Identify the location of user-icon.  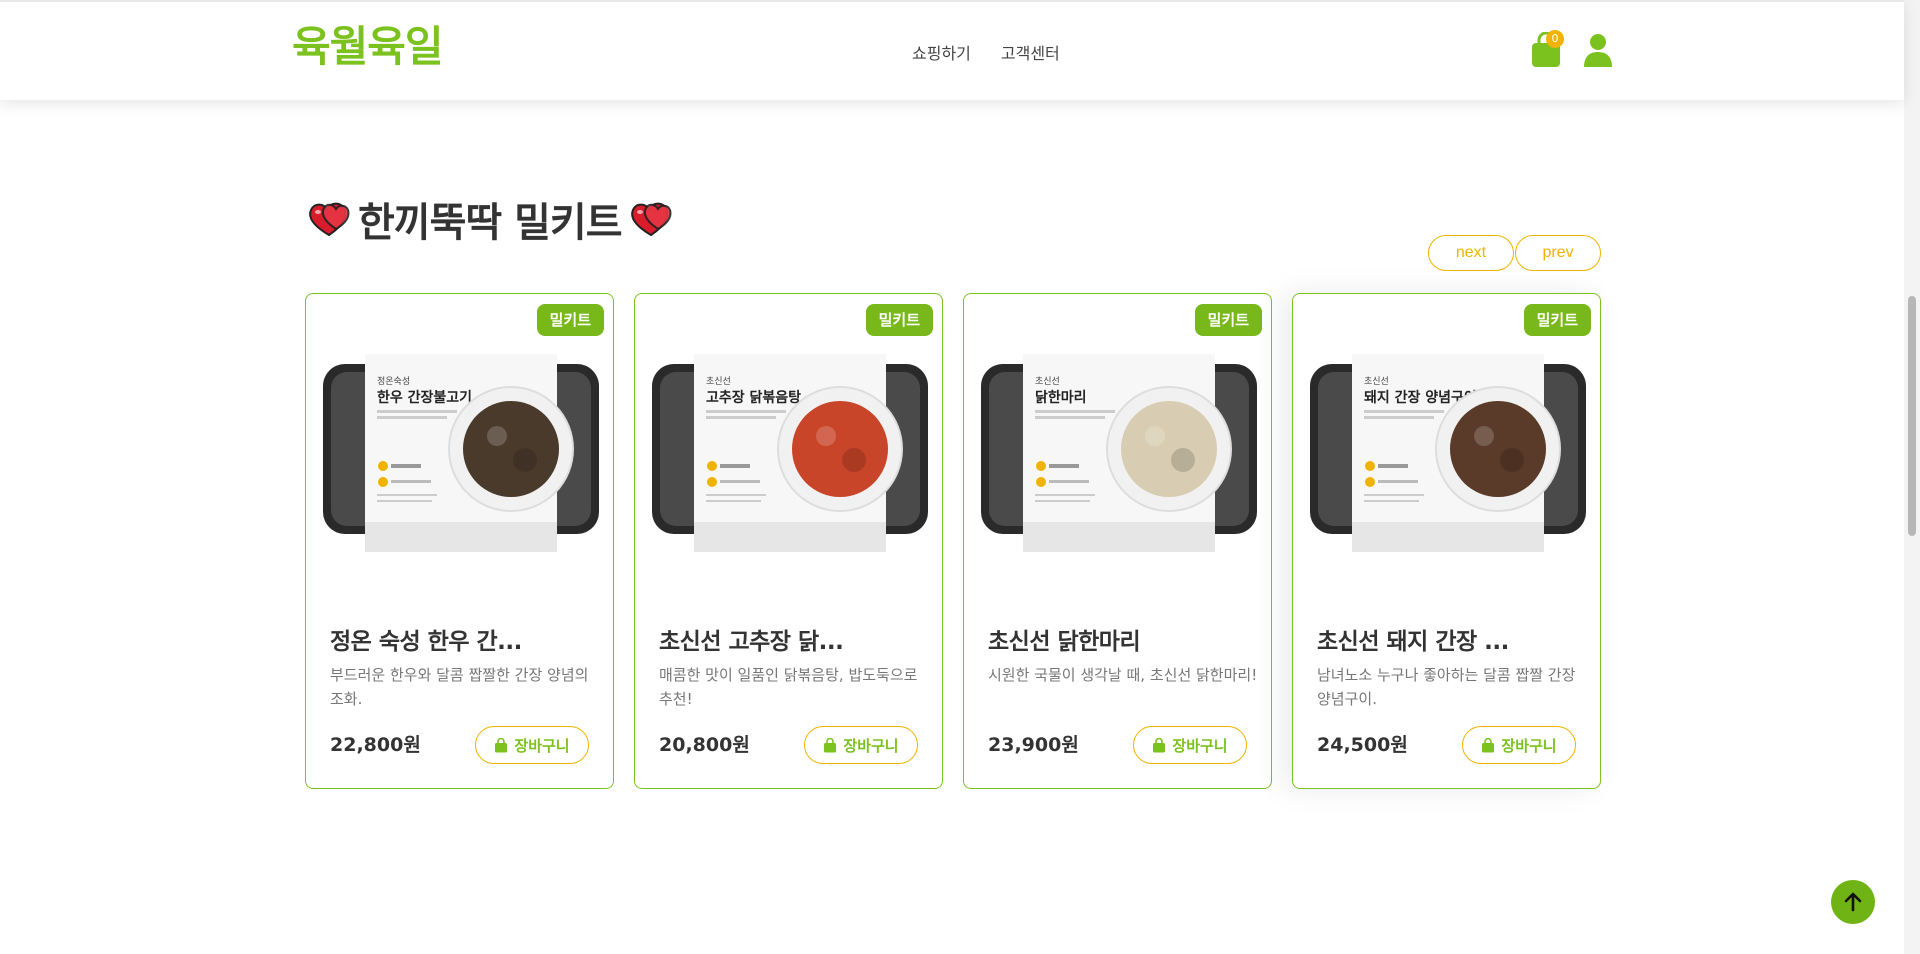
(1598, 50).